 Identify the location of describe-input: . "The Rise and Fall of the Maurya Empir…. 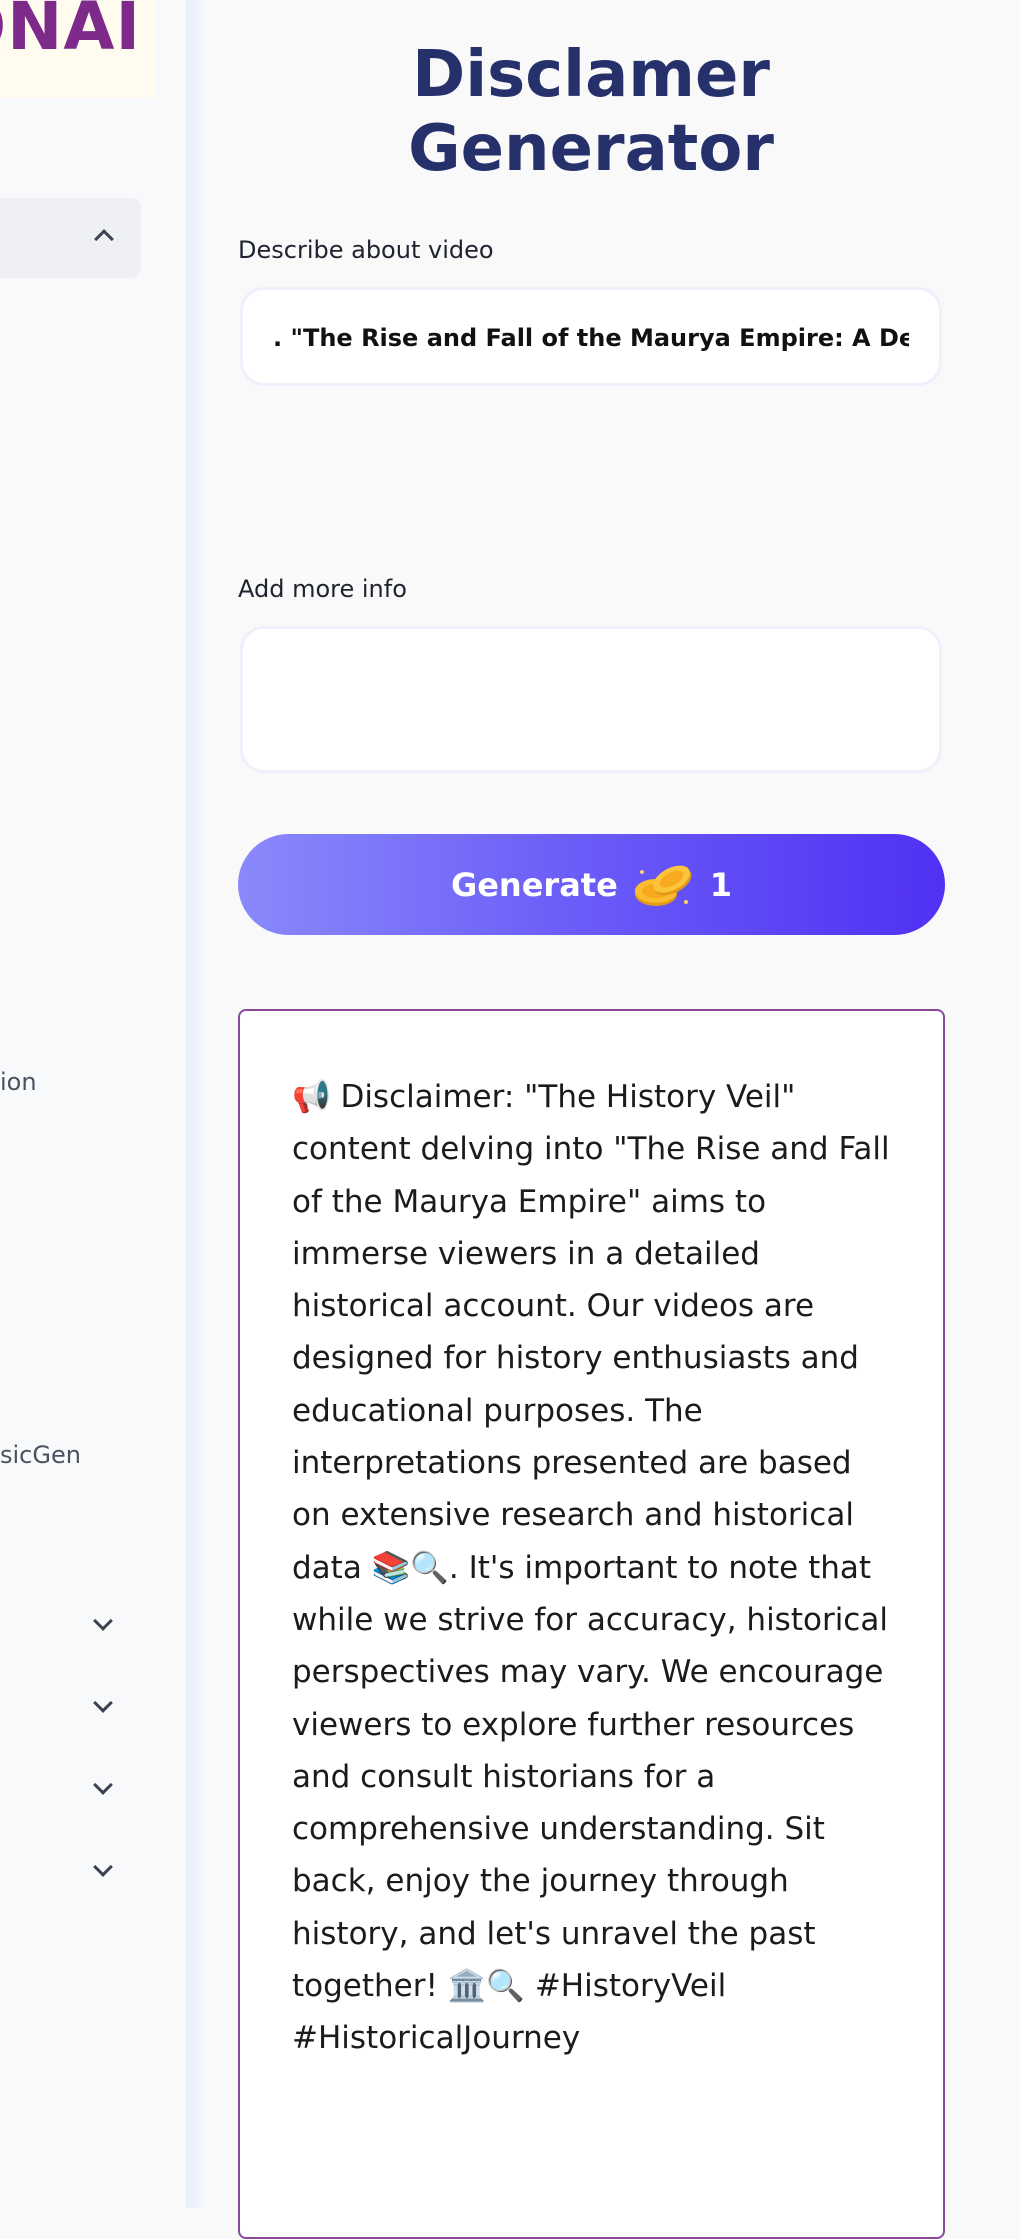
(591, 336).